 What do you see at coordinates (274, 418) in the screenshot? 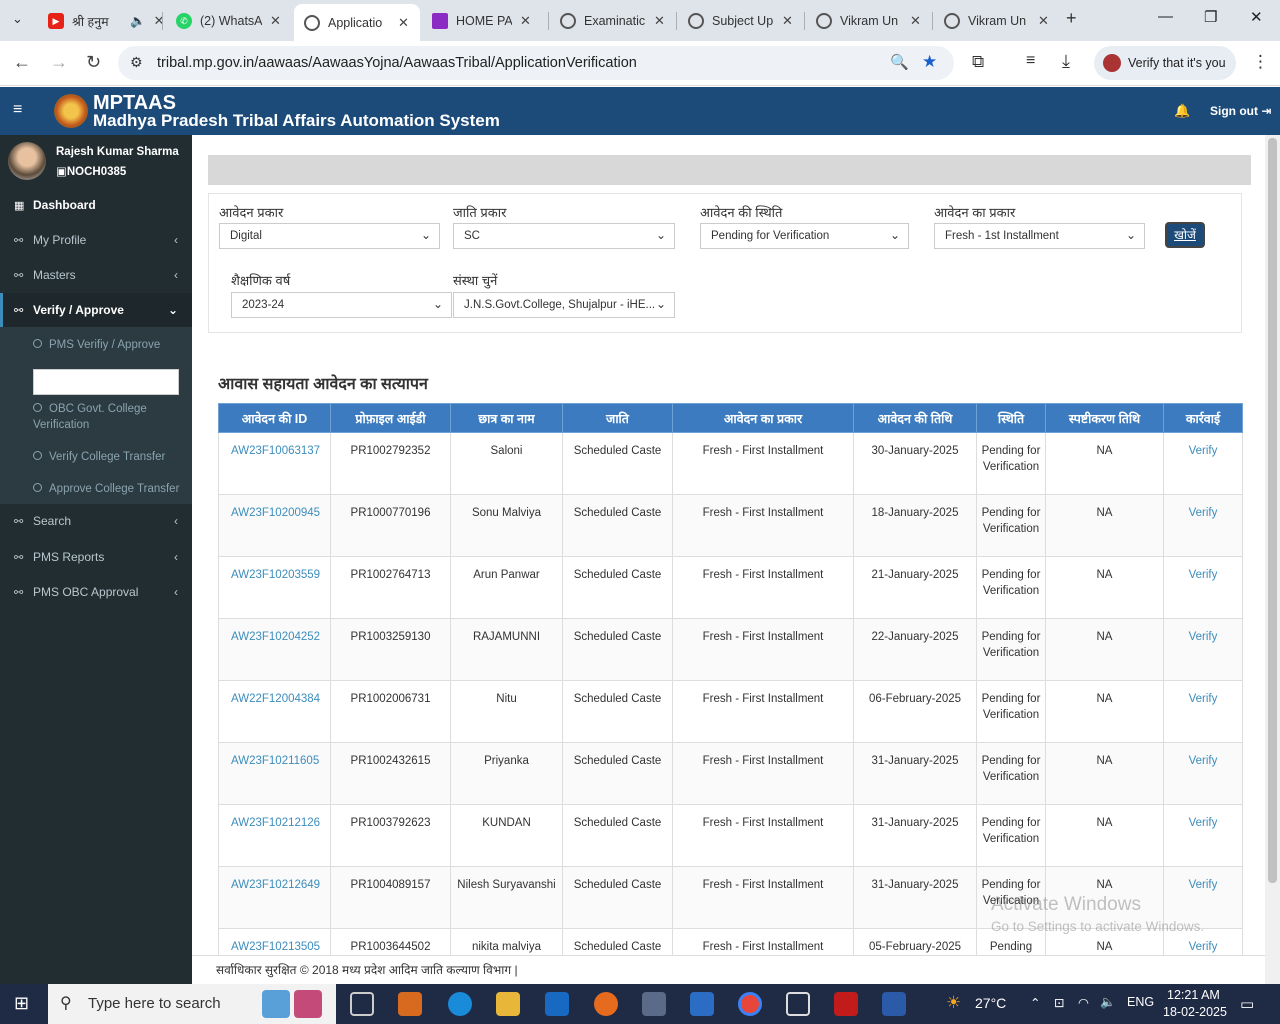
I see `column-header: आवेदन की ID` at bounding box center [274, 418].